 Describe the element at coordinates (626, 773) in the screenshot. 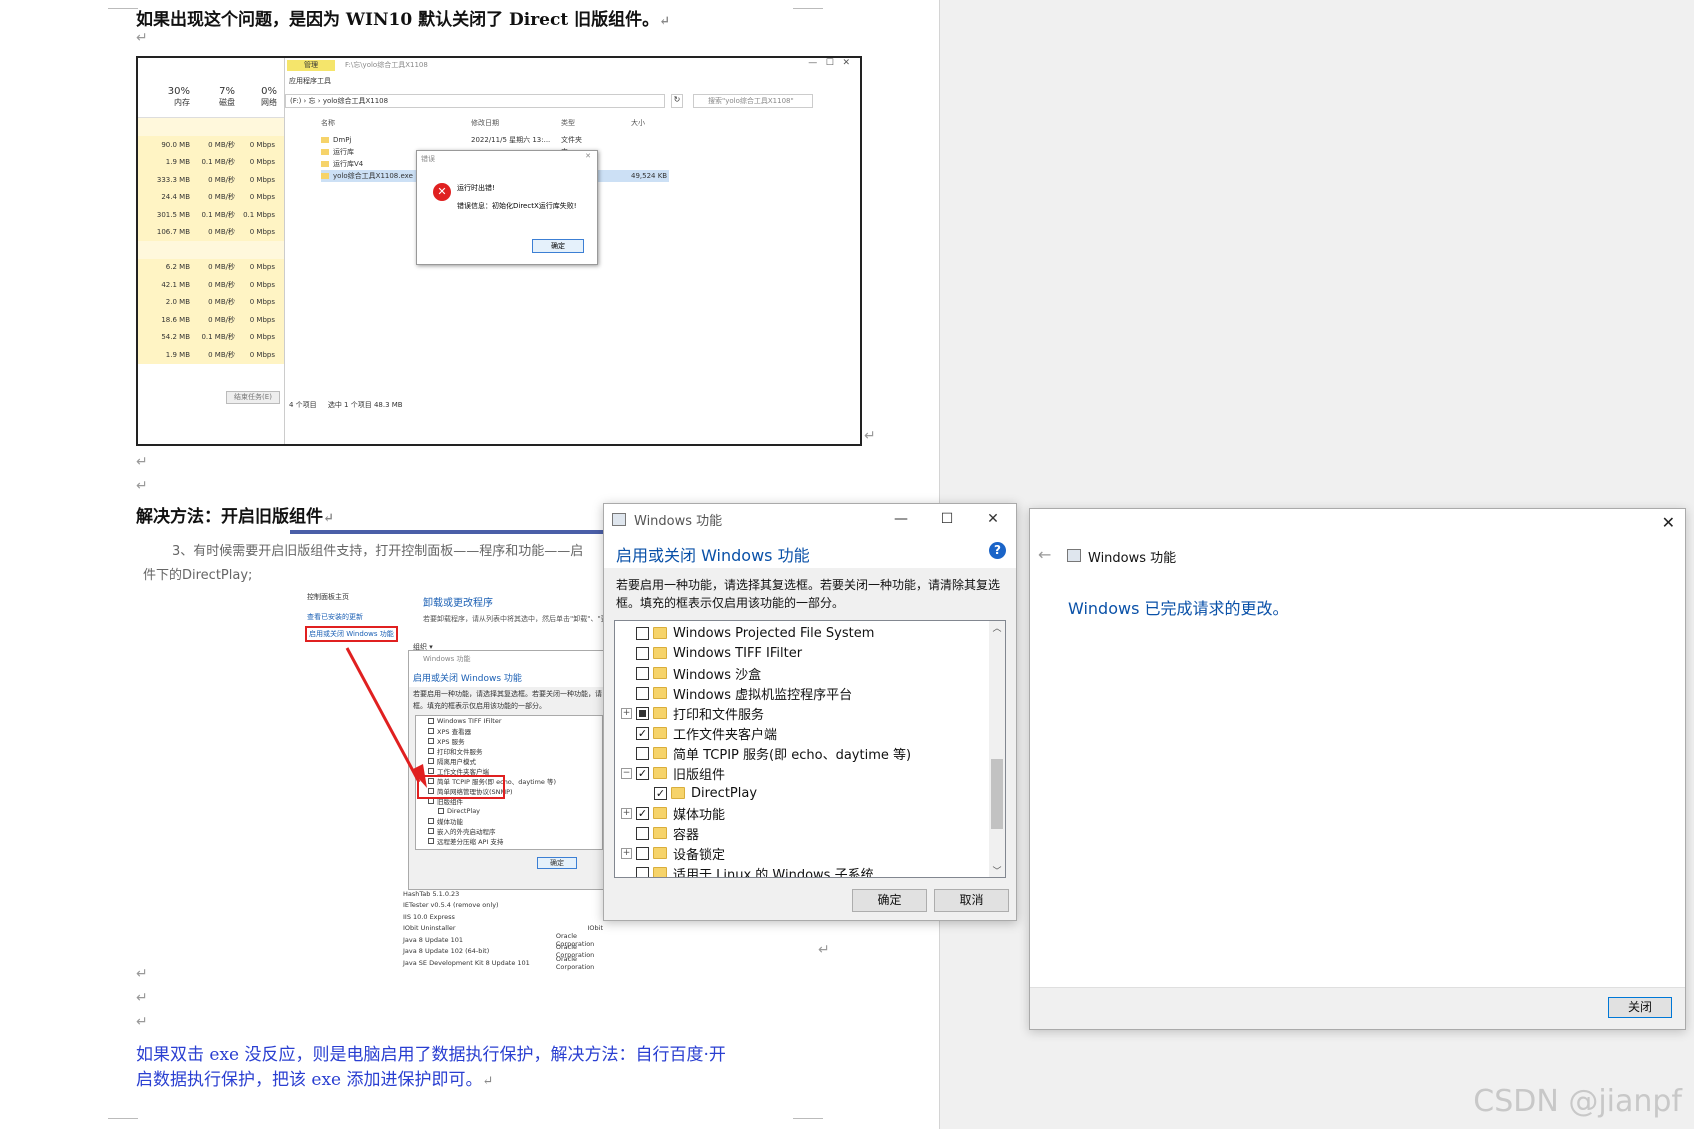

I see `collapse-icon: −` at that location.